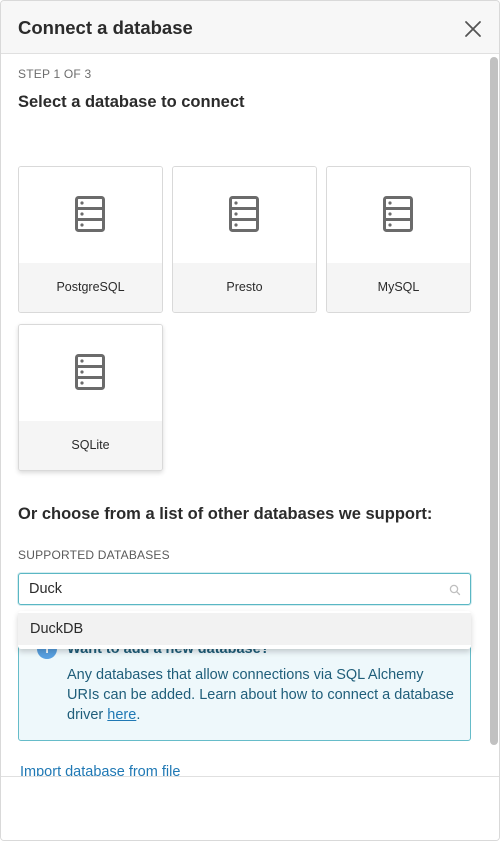 The height and width of the screenshot is (841, 500). What do you see at coordinates (244, 287) in the screenshot?
I see `db-card-label: Presto` at bounding box center [244, 287].